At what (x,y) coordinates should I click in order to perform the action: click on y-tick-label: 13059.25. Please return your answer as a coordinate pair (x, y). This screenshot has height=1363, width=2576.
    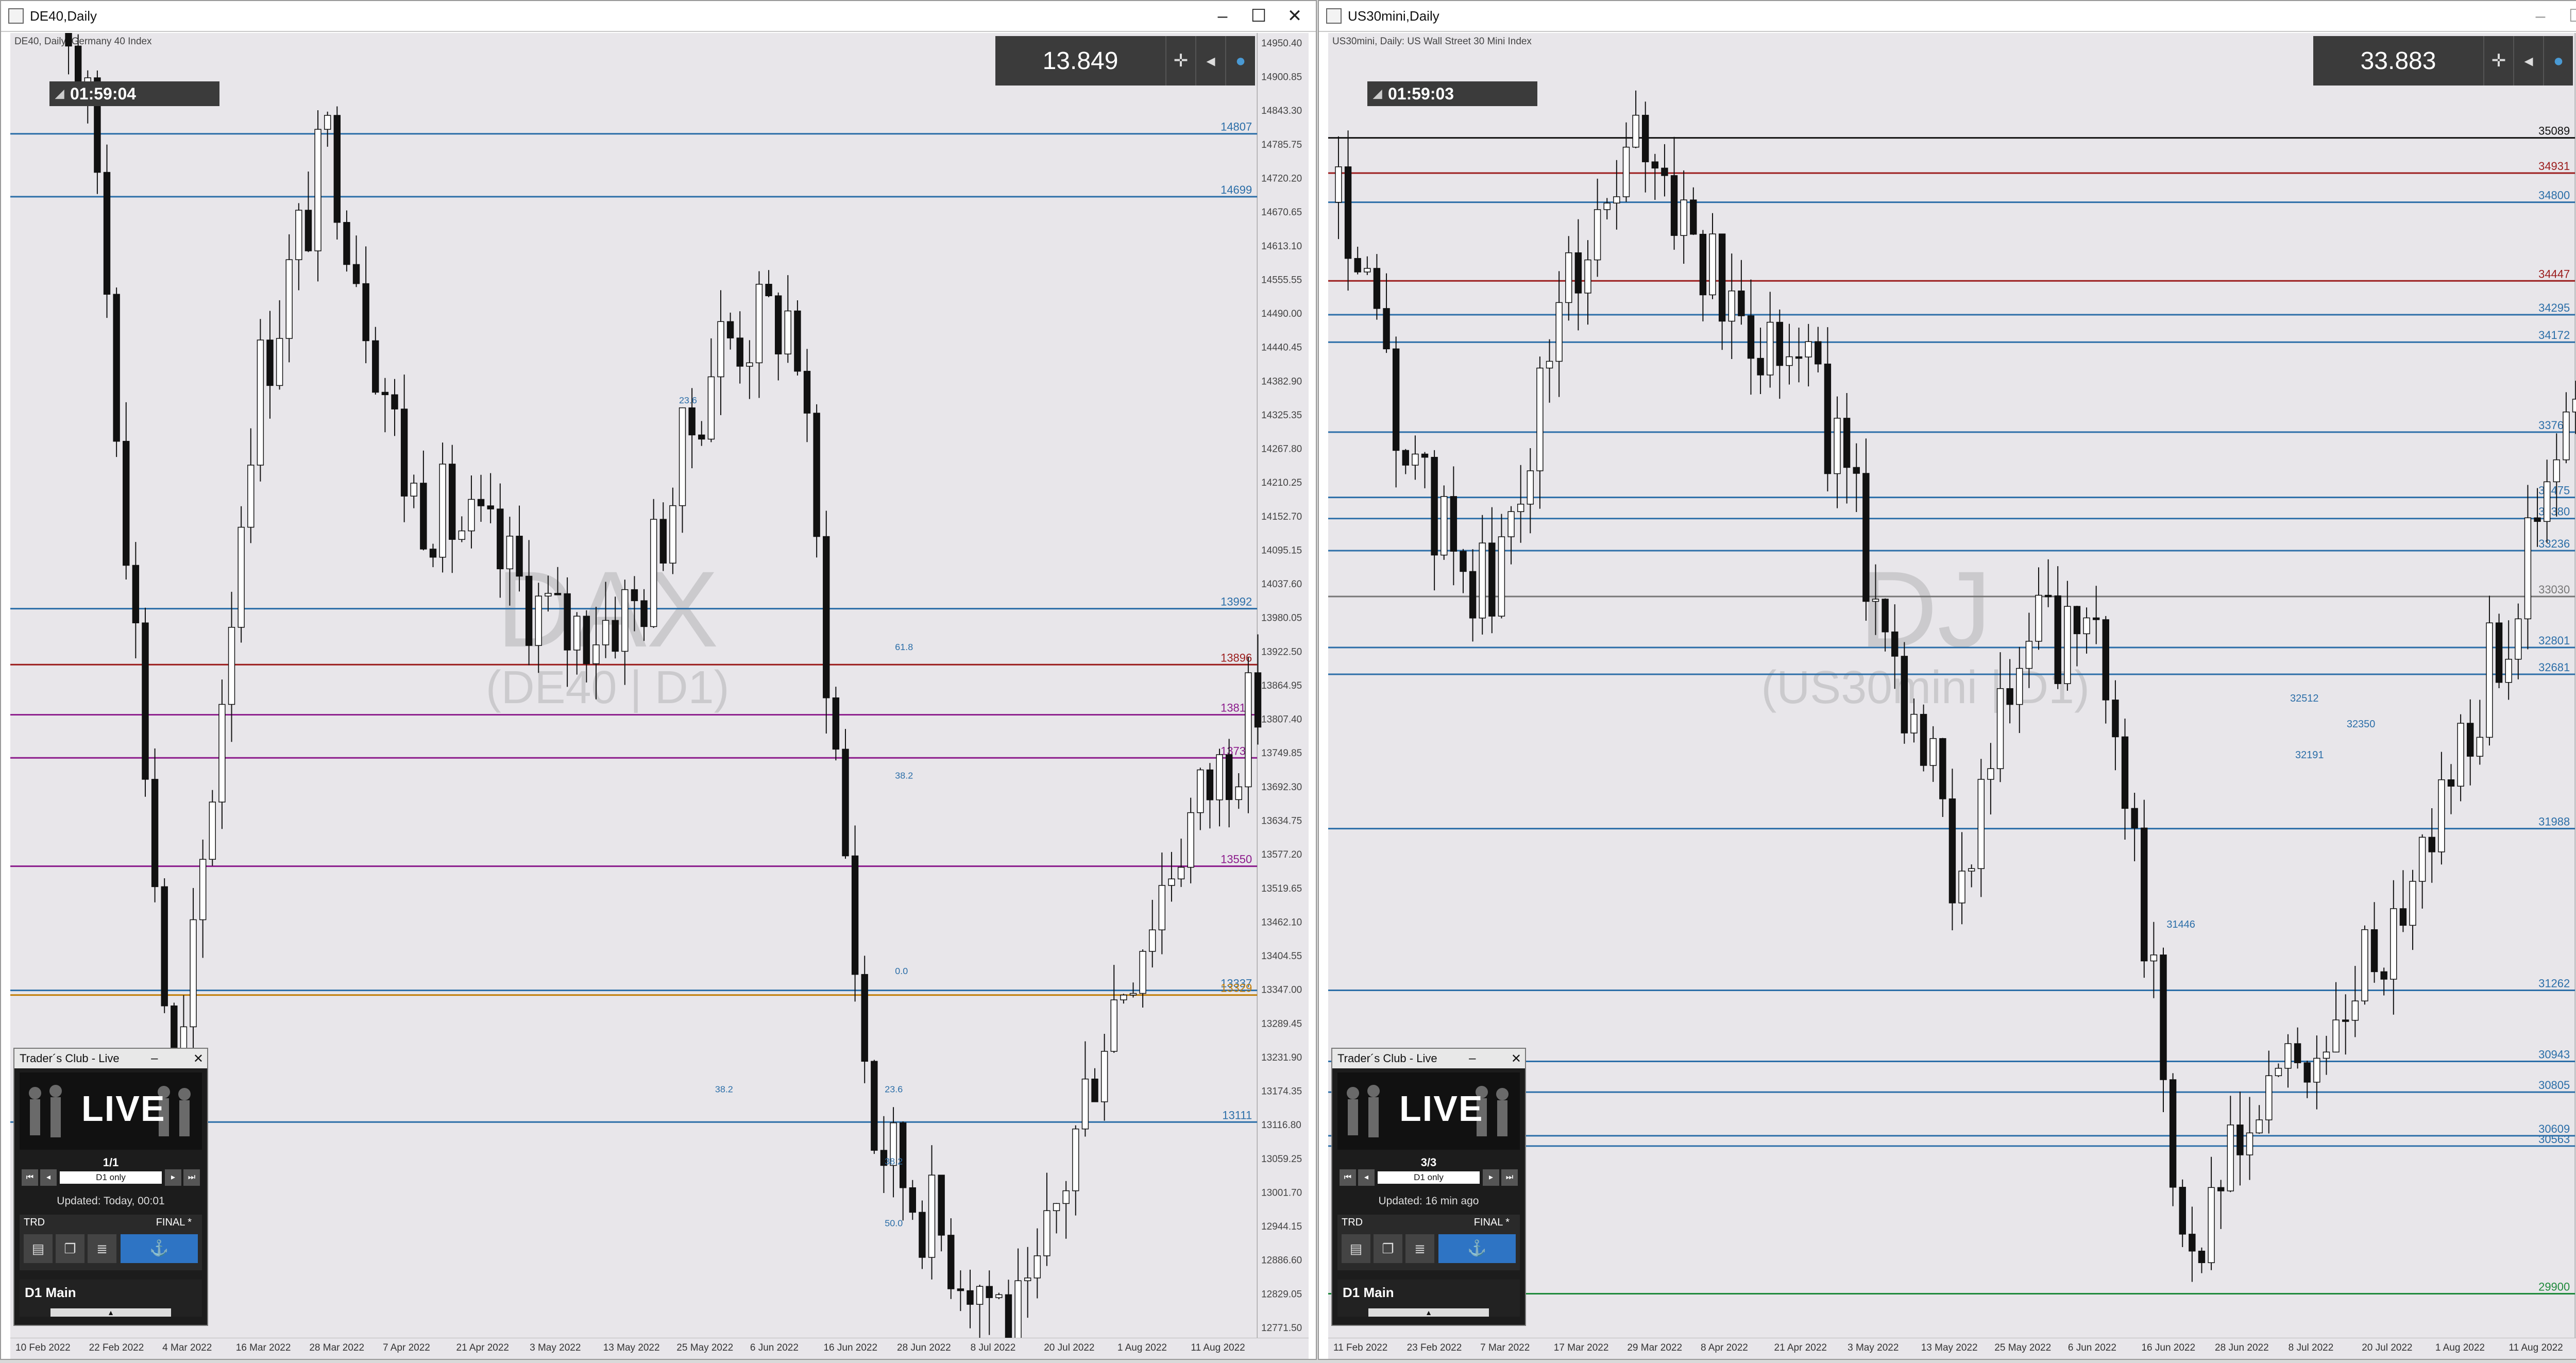
    Looking at the image, I should click on (1281, 1159).